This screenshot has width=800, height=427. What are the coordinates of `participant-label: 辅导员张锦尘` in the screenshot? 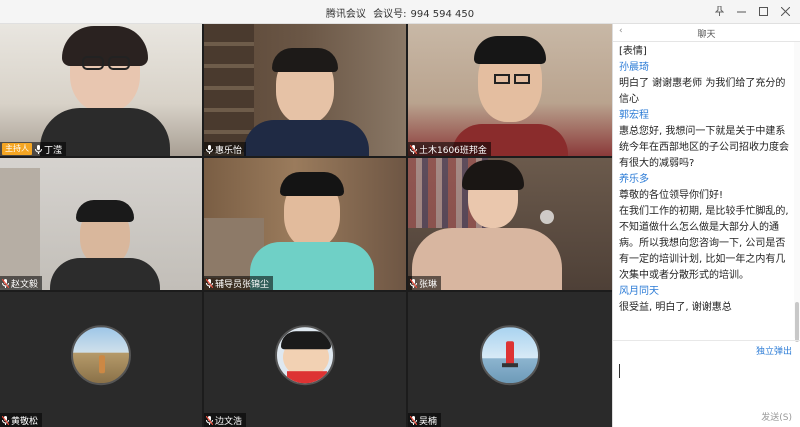 It's located at (239, 283).